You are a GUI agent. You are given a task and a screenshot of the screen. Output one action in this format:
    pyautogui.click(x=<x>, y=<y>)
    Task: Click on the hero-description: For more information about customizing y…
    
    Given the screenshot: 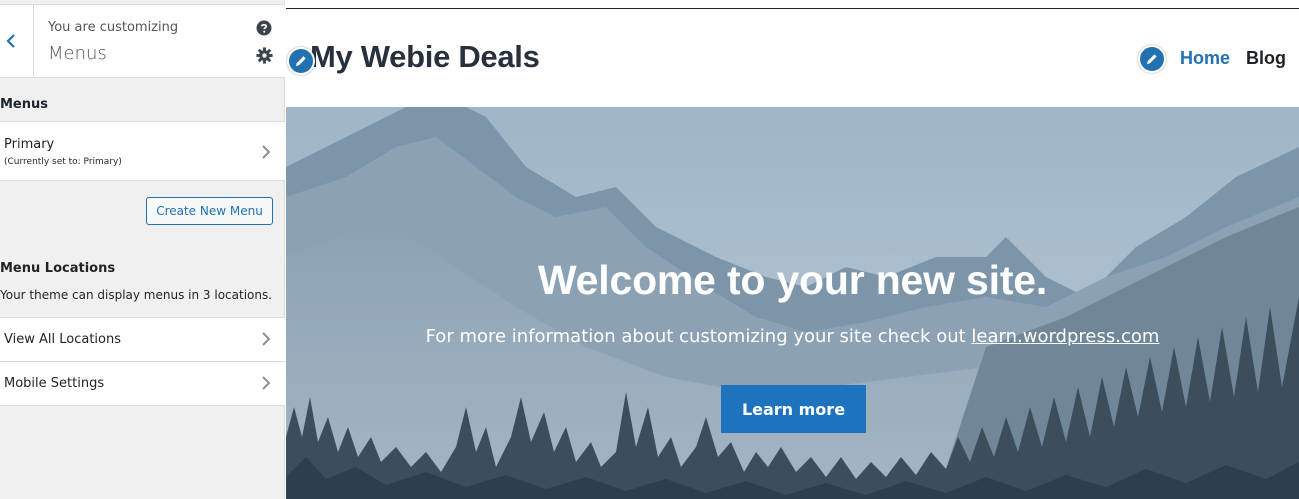 What is the action you would take?
    pyautogui.click(x=792, y=336)
    